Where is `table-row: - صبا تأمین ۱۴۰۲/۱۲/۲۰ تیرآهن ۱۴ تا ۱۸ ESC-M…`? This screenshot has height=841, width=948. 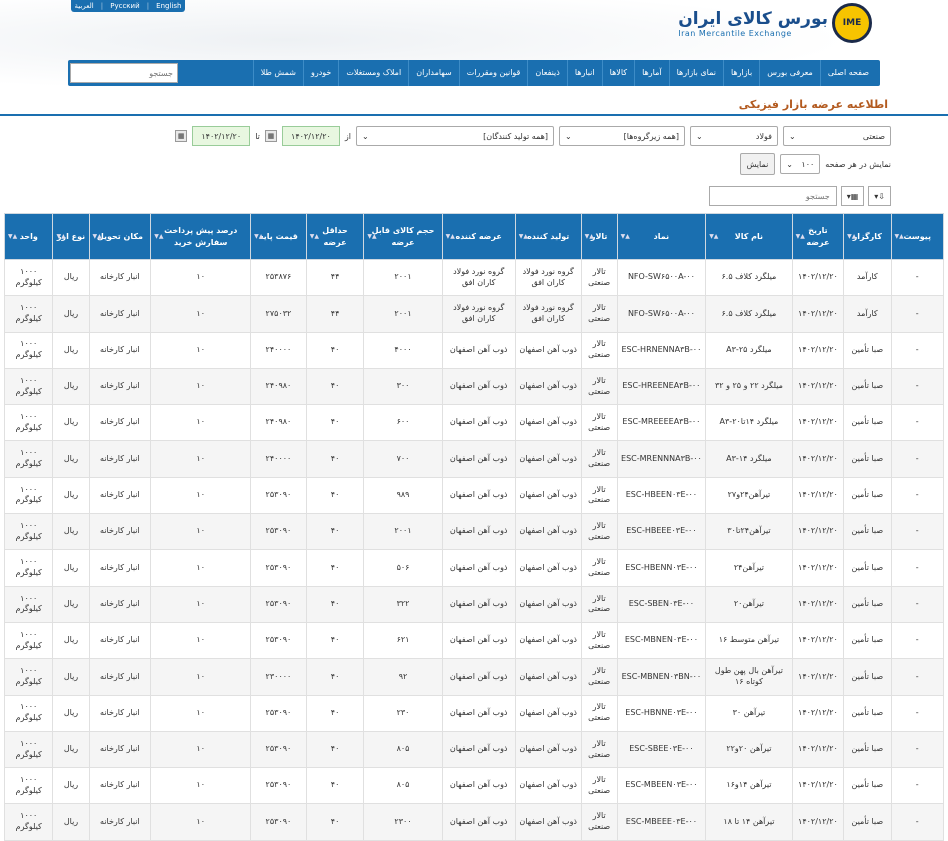 table-row: - صبا تأمین ۱۴۰۲/۱۲/۲۰ تیرآهن ۱۴ تا ۱۸ ESC-M… is located at coordinates (473, 822).